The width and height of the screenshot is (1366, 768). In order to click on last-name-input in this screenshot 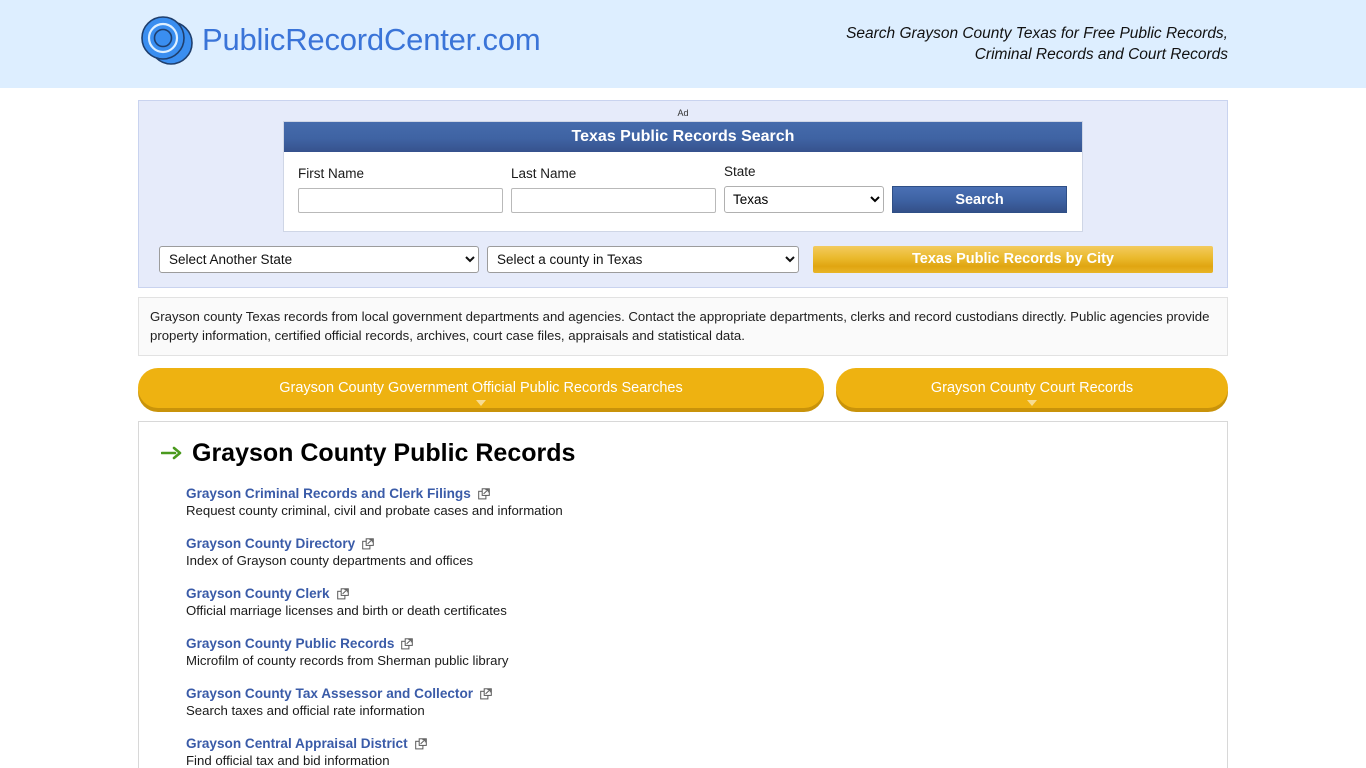, I will do `click(613, 200)`.